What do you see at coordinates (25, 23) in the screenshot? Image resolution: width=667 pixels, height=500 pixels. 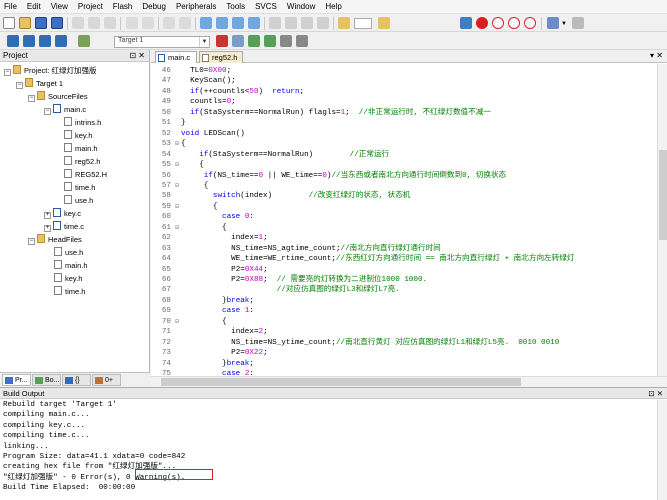 I see `open-folder-icon` at bounding box center [25, 23].